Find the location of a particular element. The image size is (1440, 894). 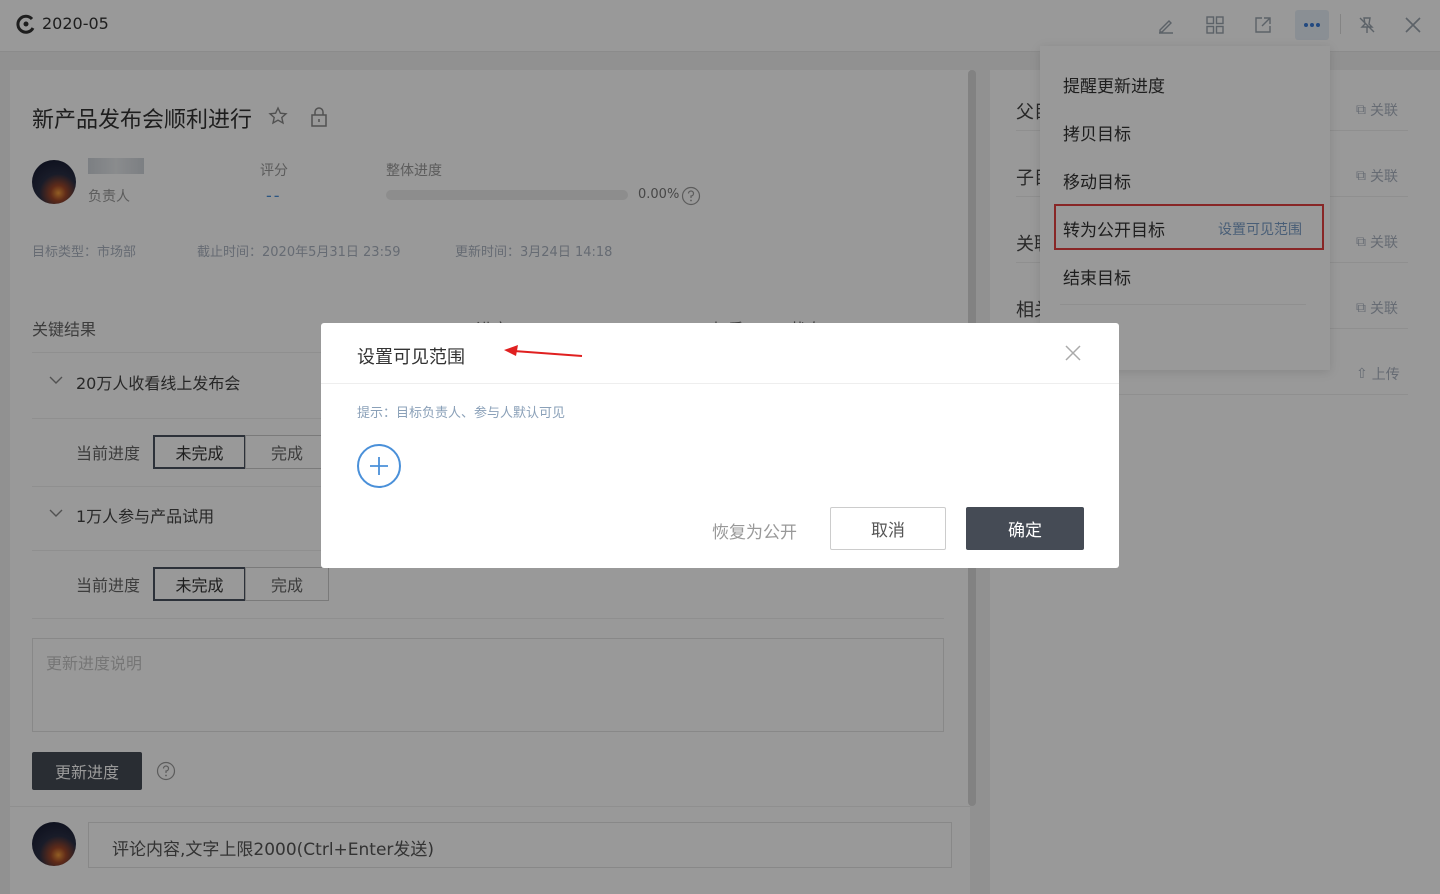

dialog-hint: 提示：目标负责人、参与人默认可见 is located at coordinates (461, 413).